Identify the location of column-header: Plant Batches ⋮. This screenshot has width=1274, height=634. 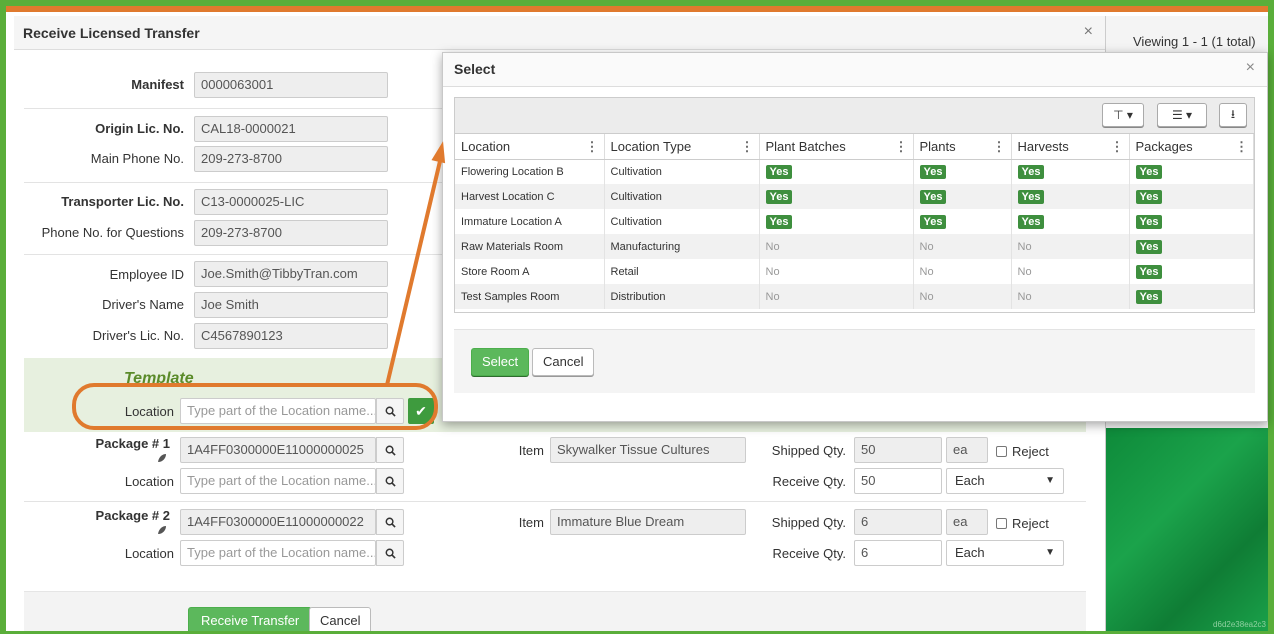
(836, 147).